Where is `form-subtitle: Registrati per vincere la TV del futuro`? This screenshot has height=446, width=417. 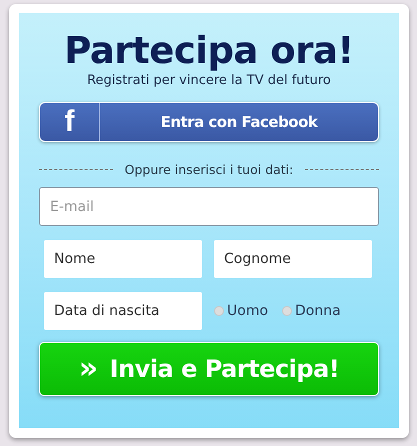
form-subtitle: Registrati per vincere la TV del futuro is located at coordinates (209, 80).